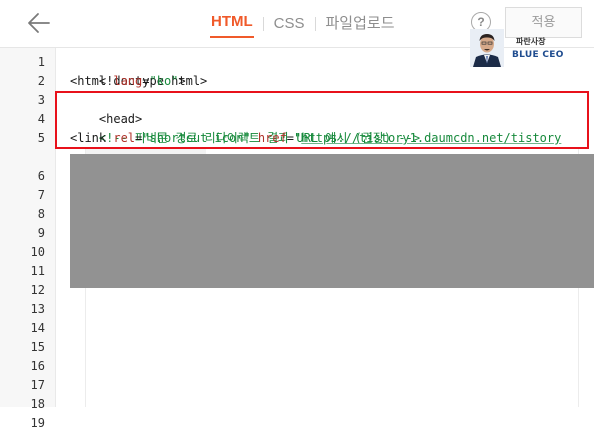 The width and height of the screenshot is (594, 433). I want to click on code-line-1: <!doctype html>, so click(138, 70).